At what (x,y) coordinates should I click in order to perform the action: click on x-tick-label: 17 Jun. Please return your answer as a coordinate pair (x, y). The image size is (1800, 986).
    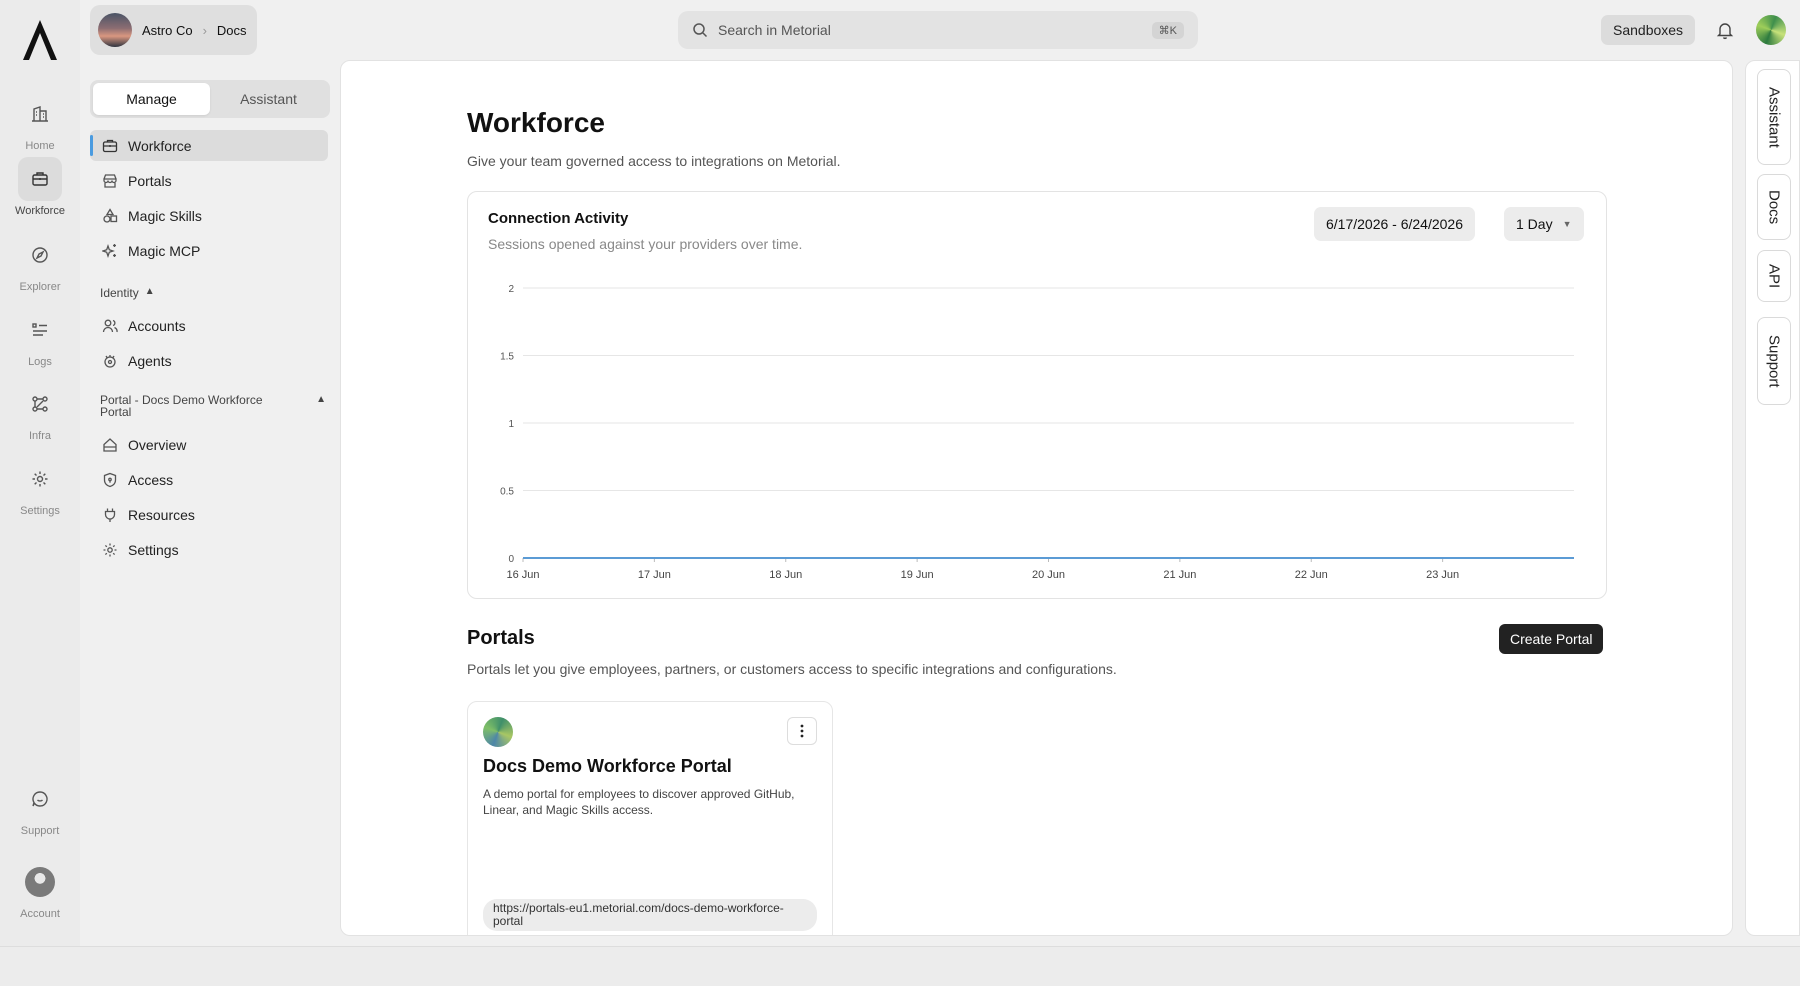
    Looking at the image, I should click on (654, 575).